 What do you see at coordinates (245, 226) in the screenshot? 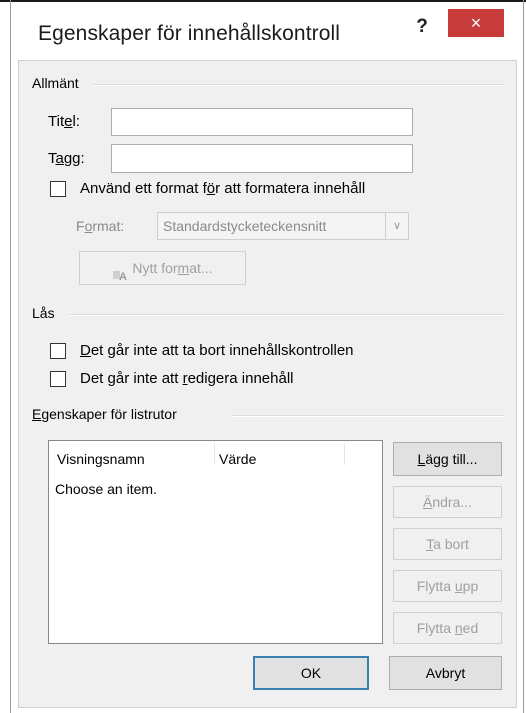
I see `format-select-value: Standardstycketeckensnitt` at bounding box center [245, 226].